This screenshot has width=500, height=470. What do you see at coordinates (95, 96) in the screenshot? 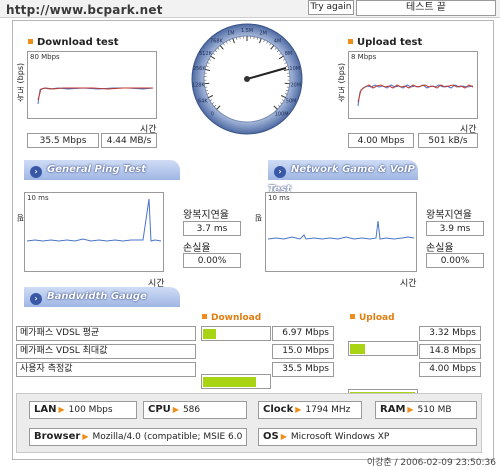
I see `download-series` at bounding box center [95, 96].